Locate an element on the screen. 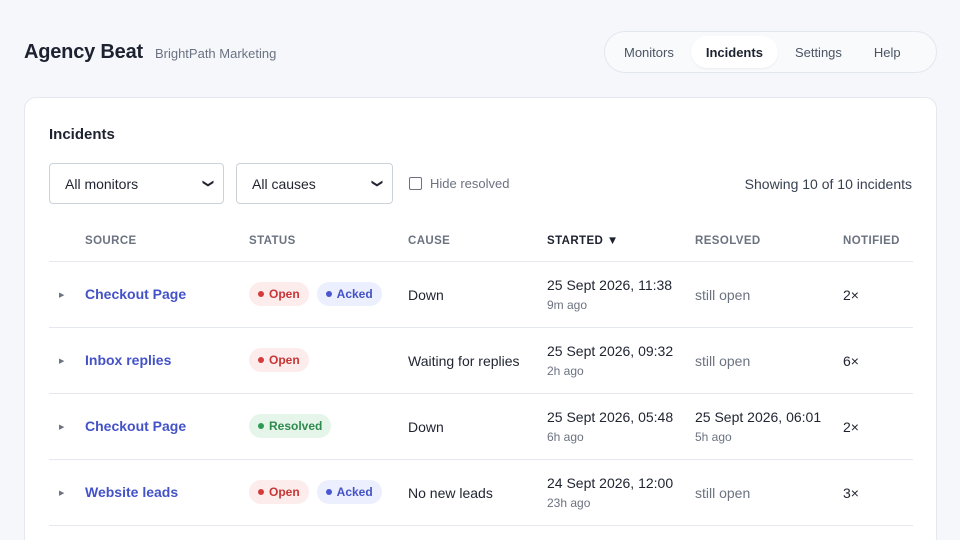  col-resolved: Resolved is located at coordinates (728, 241).